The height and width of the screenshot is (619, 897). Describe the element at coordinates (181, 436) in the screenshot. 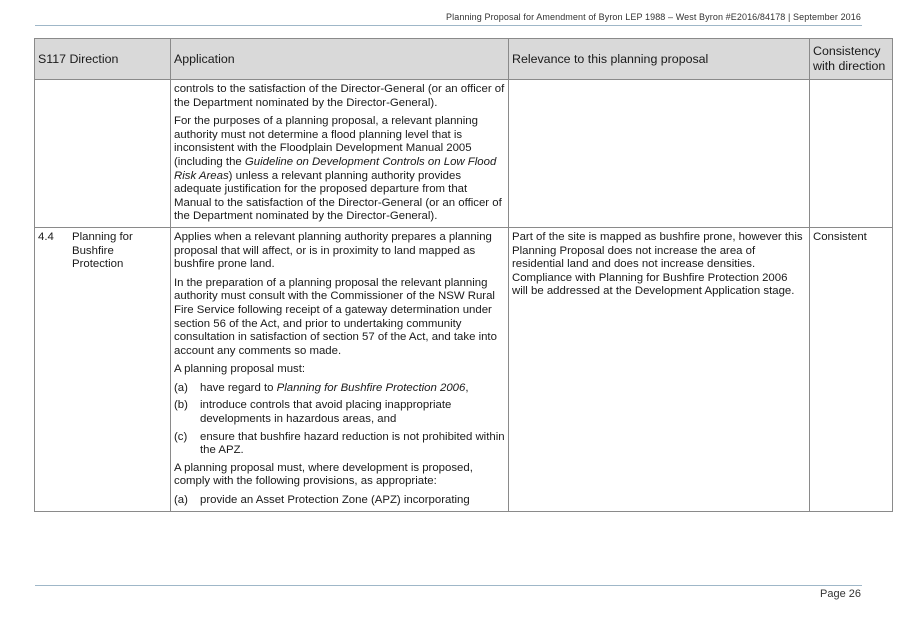

I see `list-label: (c)` at that location.